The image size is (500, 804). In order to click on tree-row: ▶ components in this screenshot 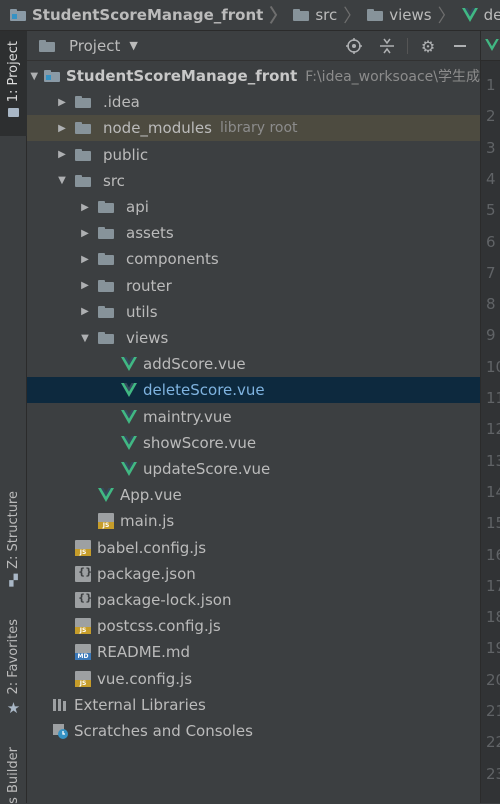, I will do `click(253, 259)`.